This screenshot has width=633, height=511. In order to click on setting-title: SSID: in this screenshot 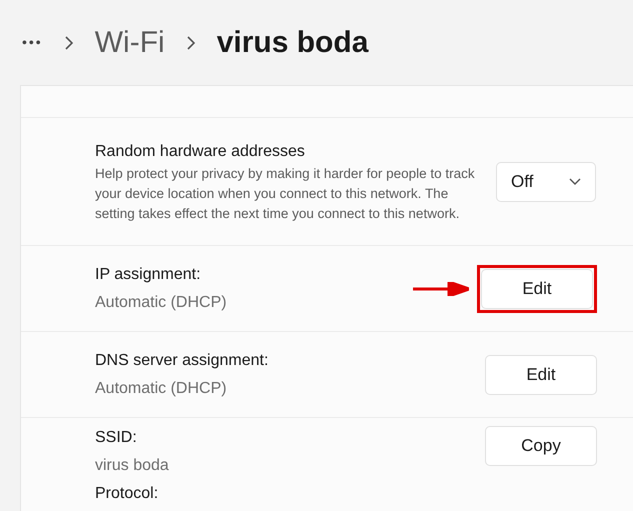, I will do `click(116, 438)`.